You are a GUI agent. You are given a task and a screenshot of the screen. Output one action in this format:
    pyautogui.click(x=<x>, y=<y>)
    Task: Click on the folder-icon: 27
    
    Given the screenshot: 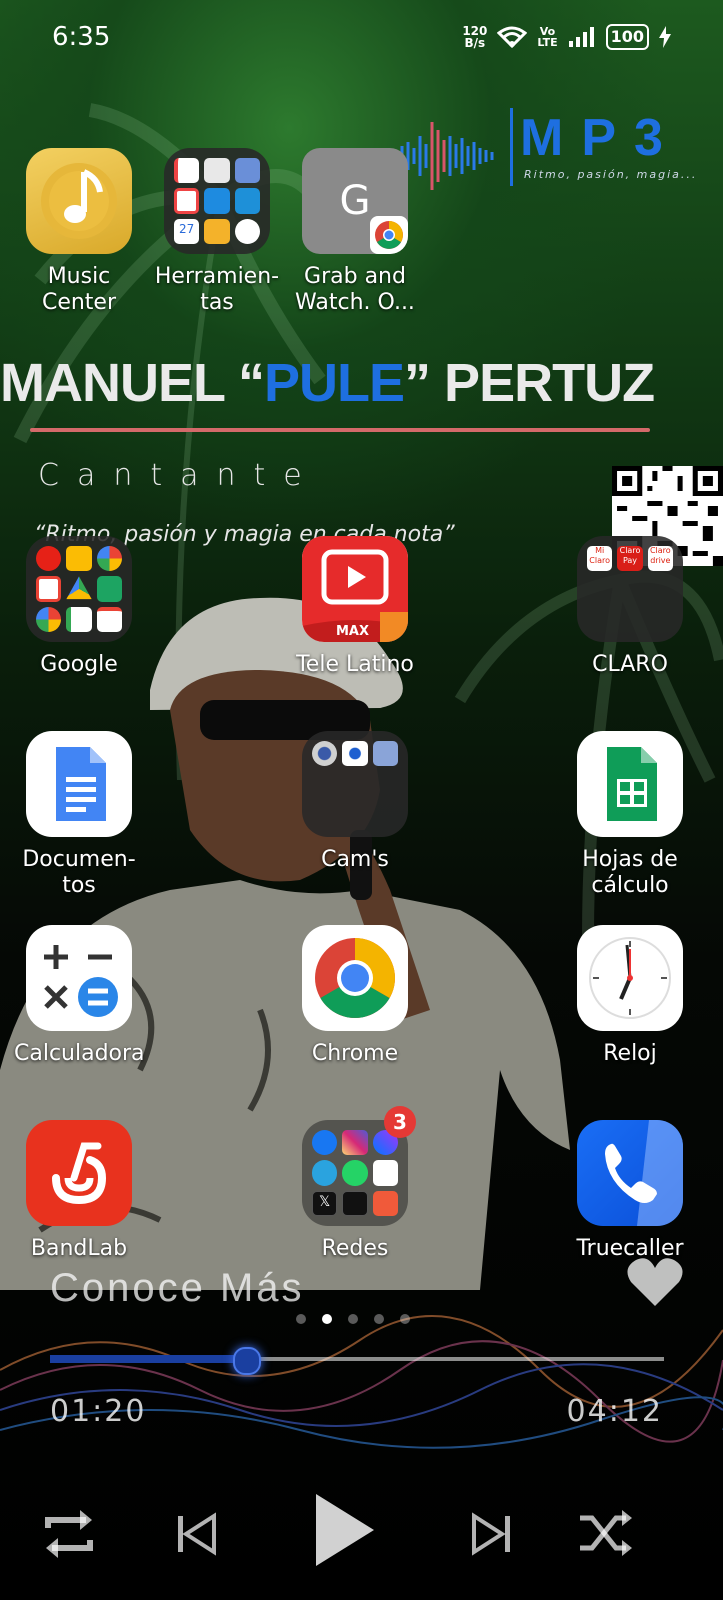 What is the action you would take?
    pyautogui.click(x=217, y=201)
    